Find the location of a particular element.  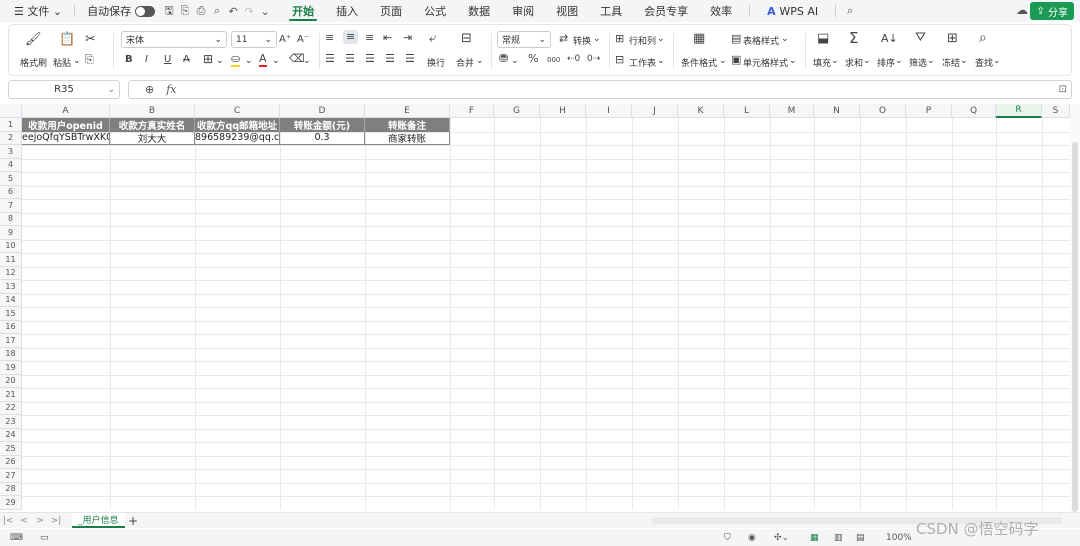

expand-formula-icon: ⊡ is located at coordinates (1063, 89).